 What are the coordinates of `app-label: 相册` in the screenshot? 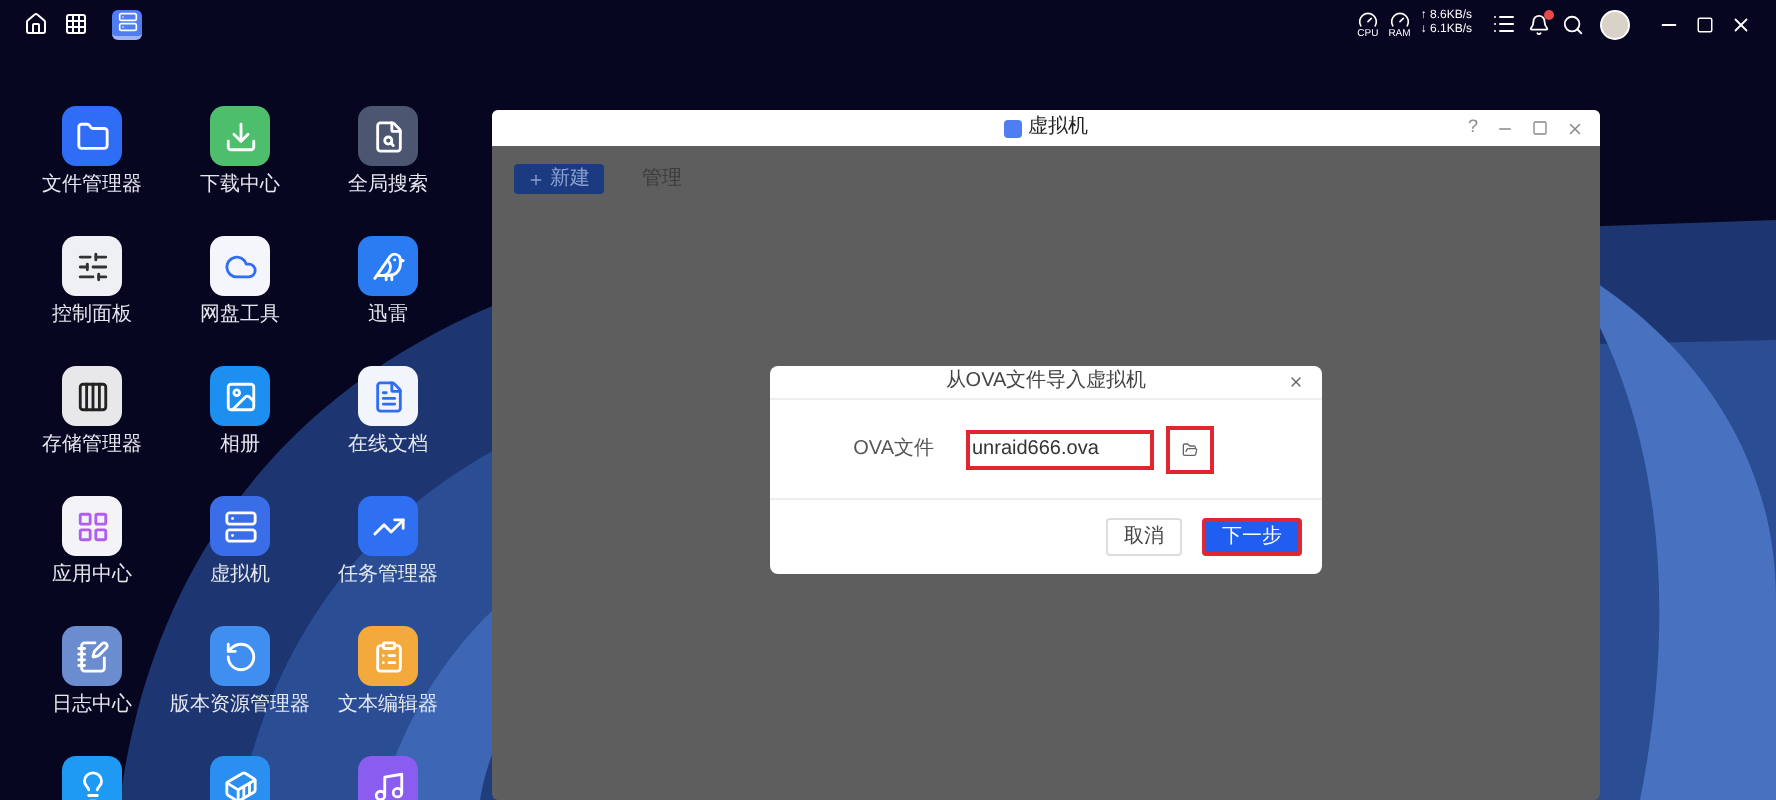 It's located at (240, 446).